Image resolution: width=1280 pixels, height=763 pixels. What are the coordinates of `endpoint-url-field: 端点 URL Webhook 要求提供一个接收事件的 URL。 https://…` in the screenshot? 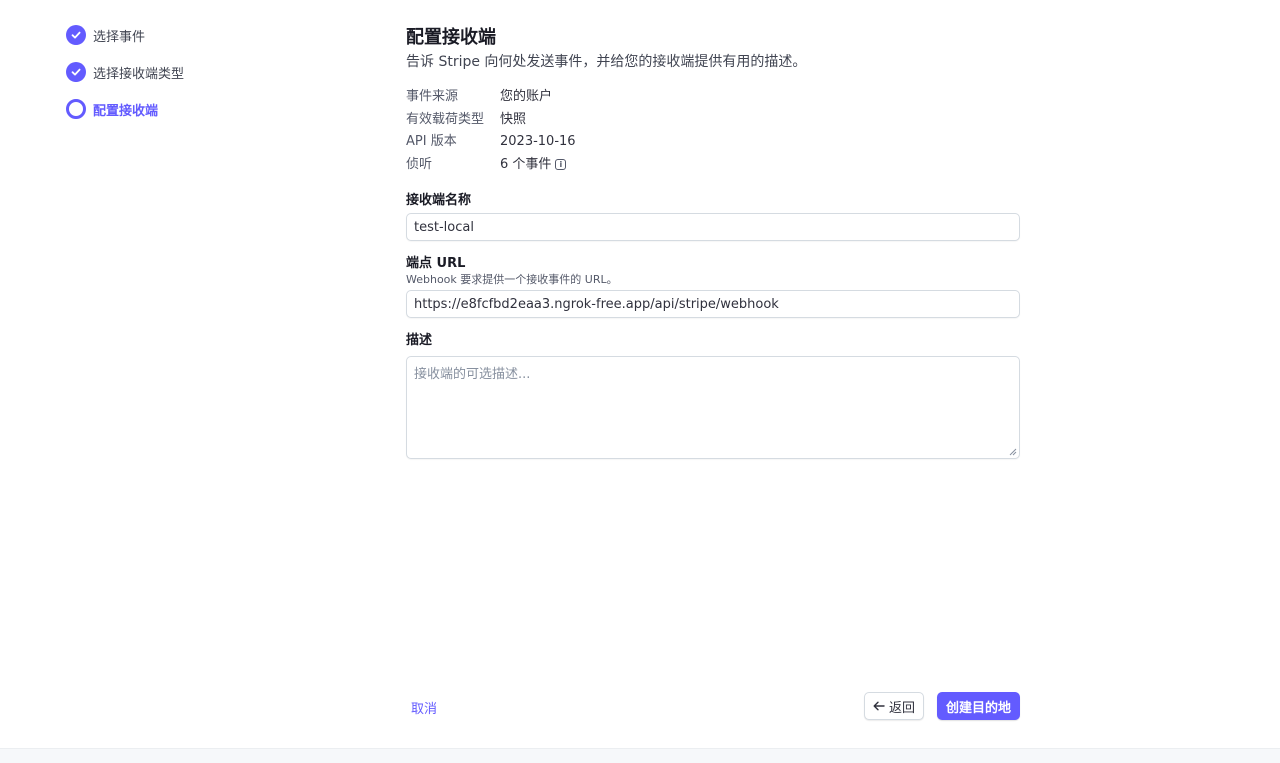 It's located at (713, 286).